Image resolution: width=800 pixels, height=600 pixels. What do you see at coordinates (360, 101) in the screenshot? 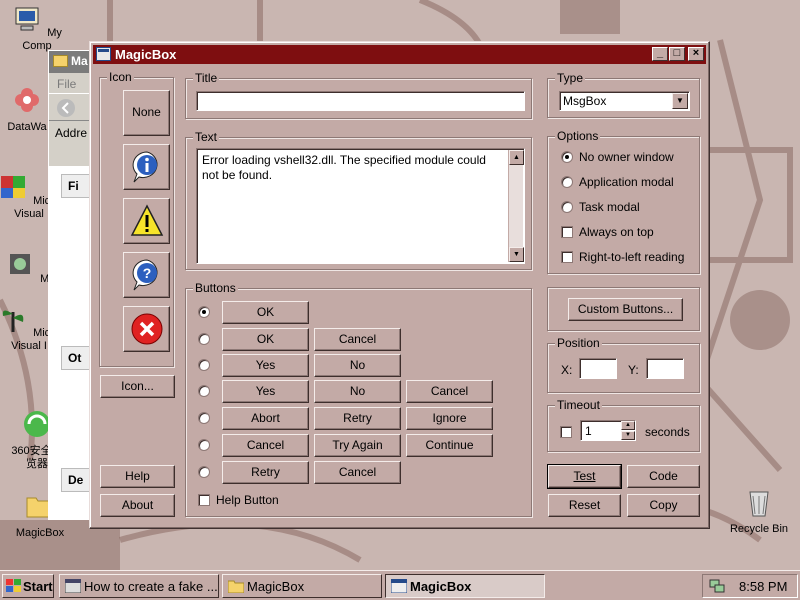
I see `title-input` at bounding box center [360, 101].